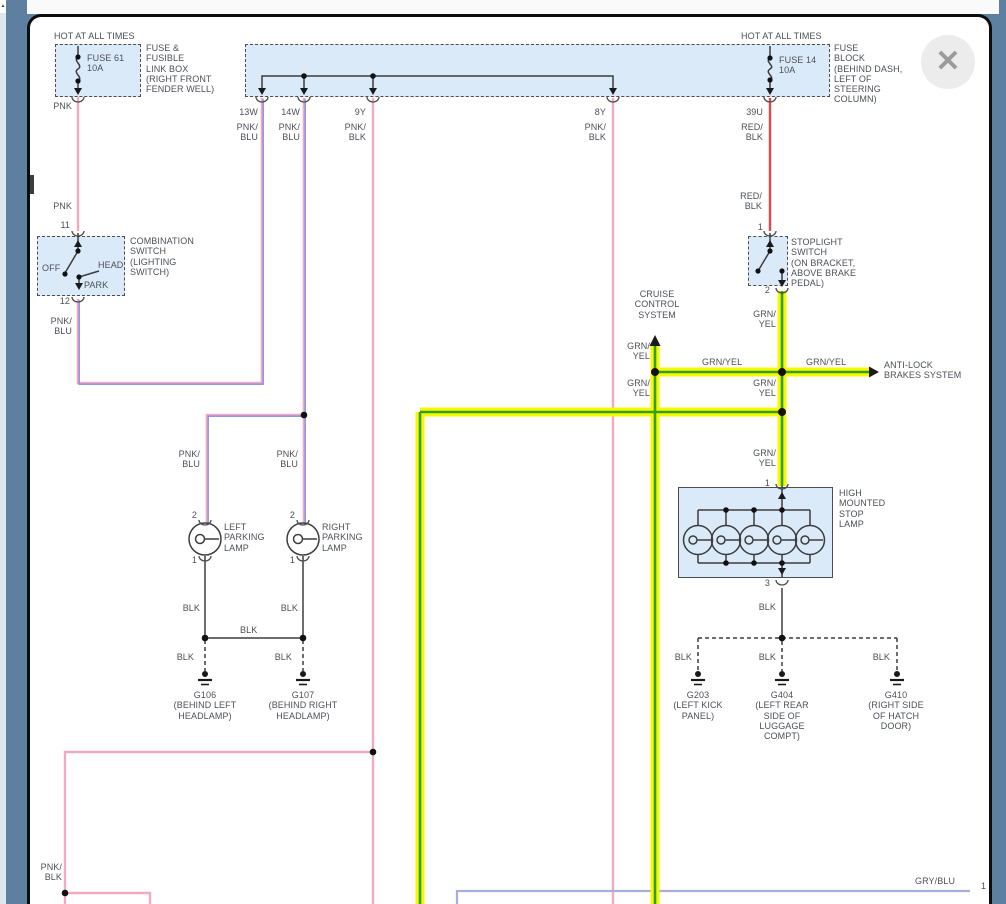  I want to click on wire-label-blk-g106: BLK, so click(185, 657).